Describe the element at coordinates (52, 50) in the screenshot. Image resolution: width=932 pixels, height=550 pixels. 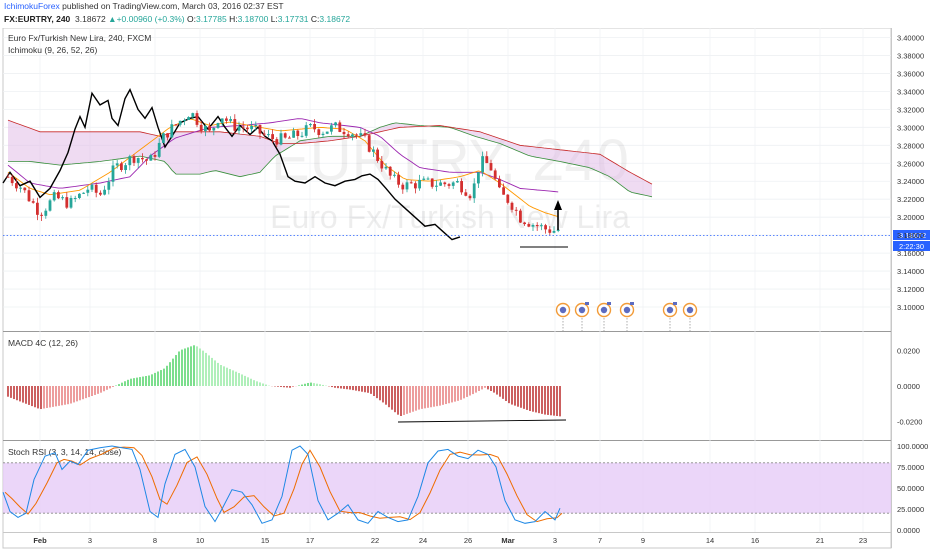
I see `ichimoku-legend: Ichimoku (9, 26, 52, 26)` at that location.